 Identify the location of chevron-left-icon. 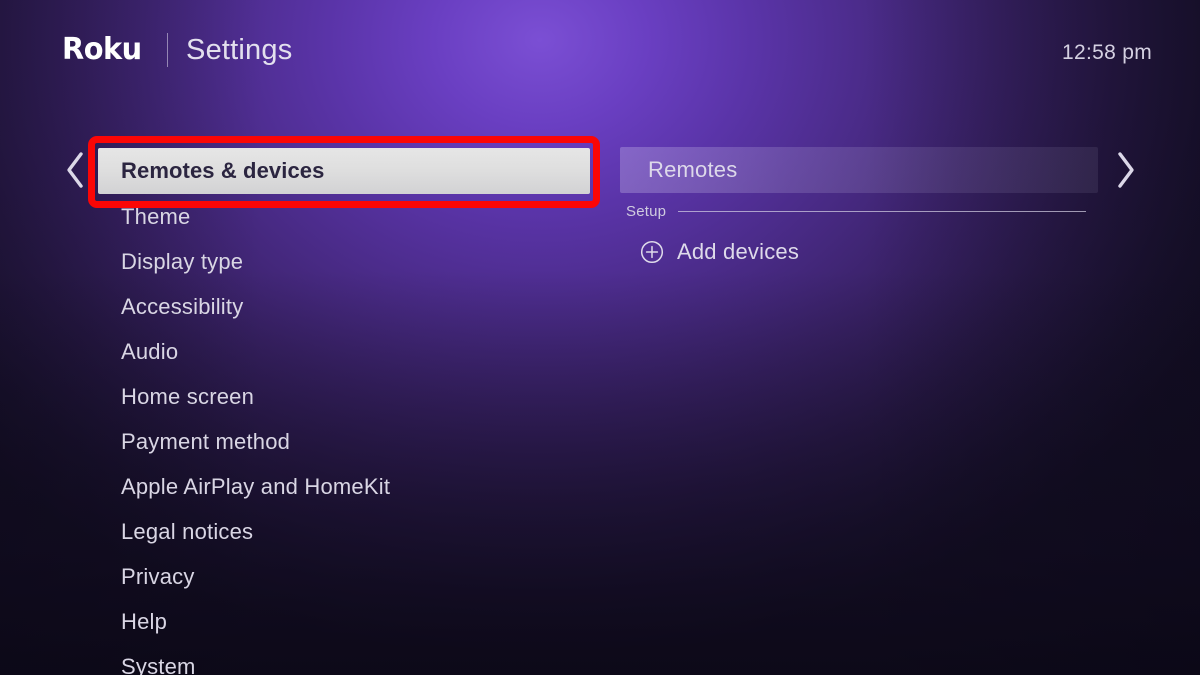
(75, 170).